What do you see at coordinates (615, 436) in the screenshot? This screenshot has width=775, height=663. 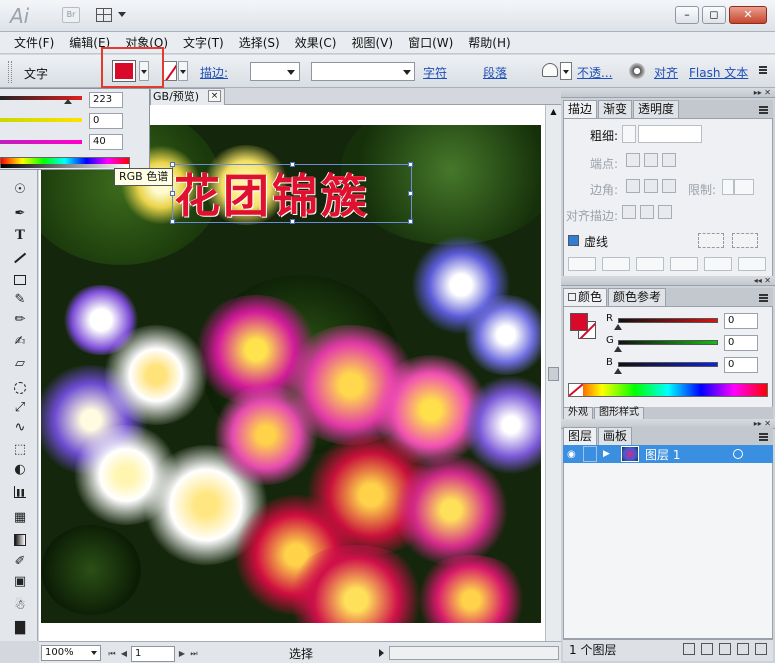 I see `tab-artboards: 画板` at bounding box center [615, 436].